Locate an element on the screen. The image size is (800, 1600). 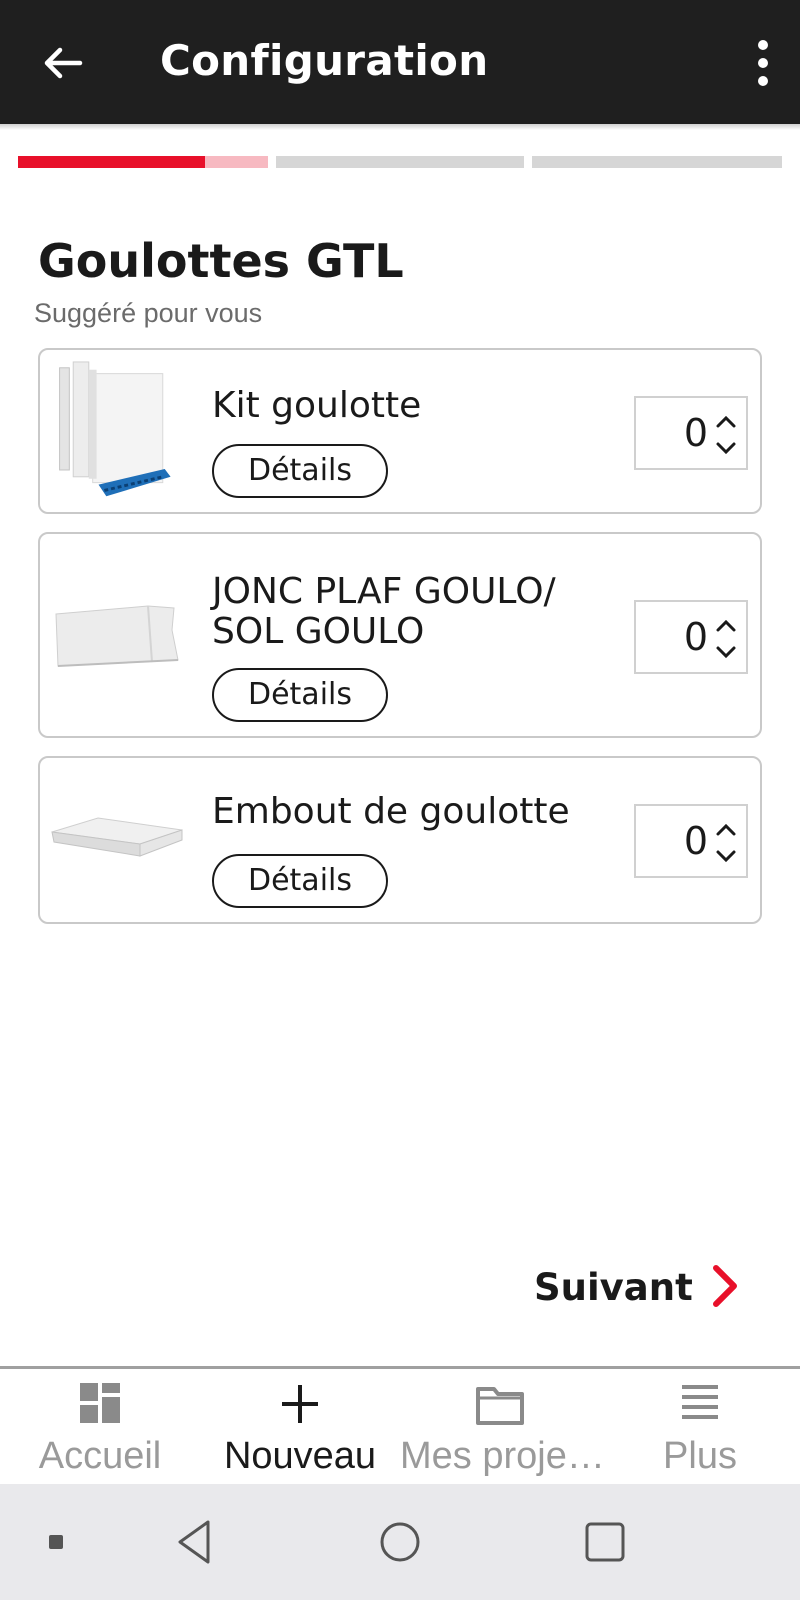
app-bar-shadow is located at coordinates (400, 127).